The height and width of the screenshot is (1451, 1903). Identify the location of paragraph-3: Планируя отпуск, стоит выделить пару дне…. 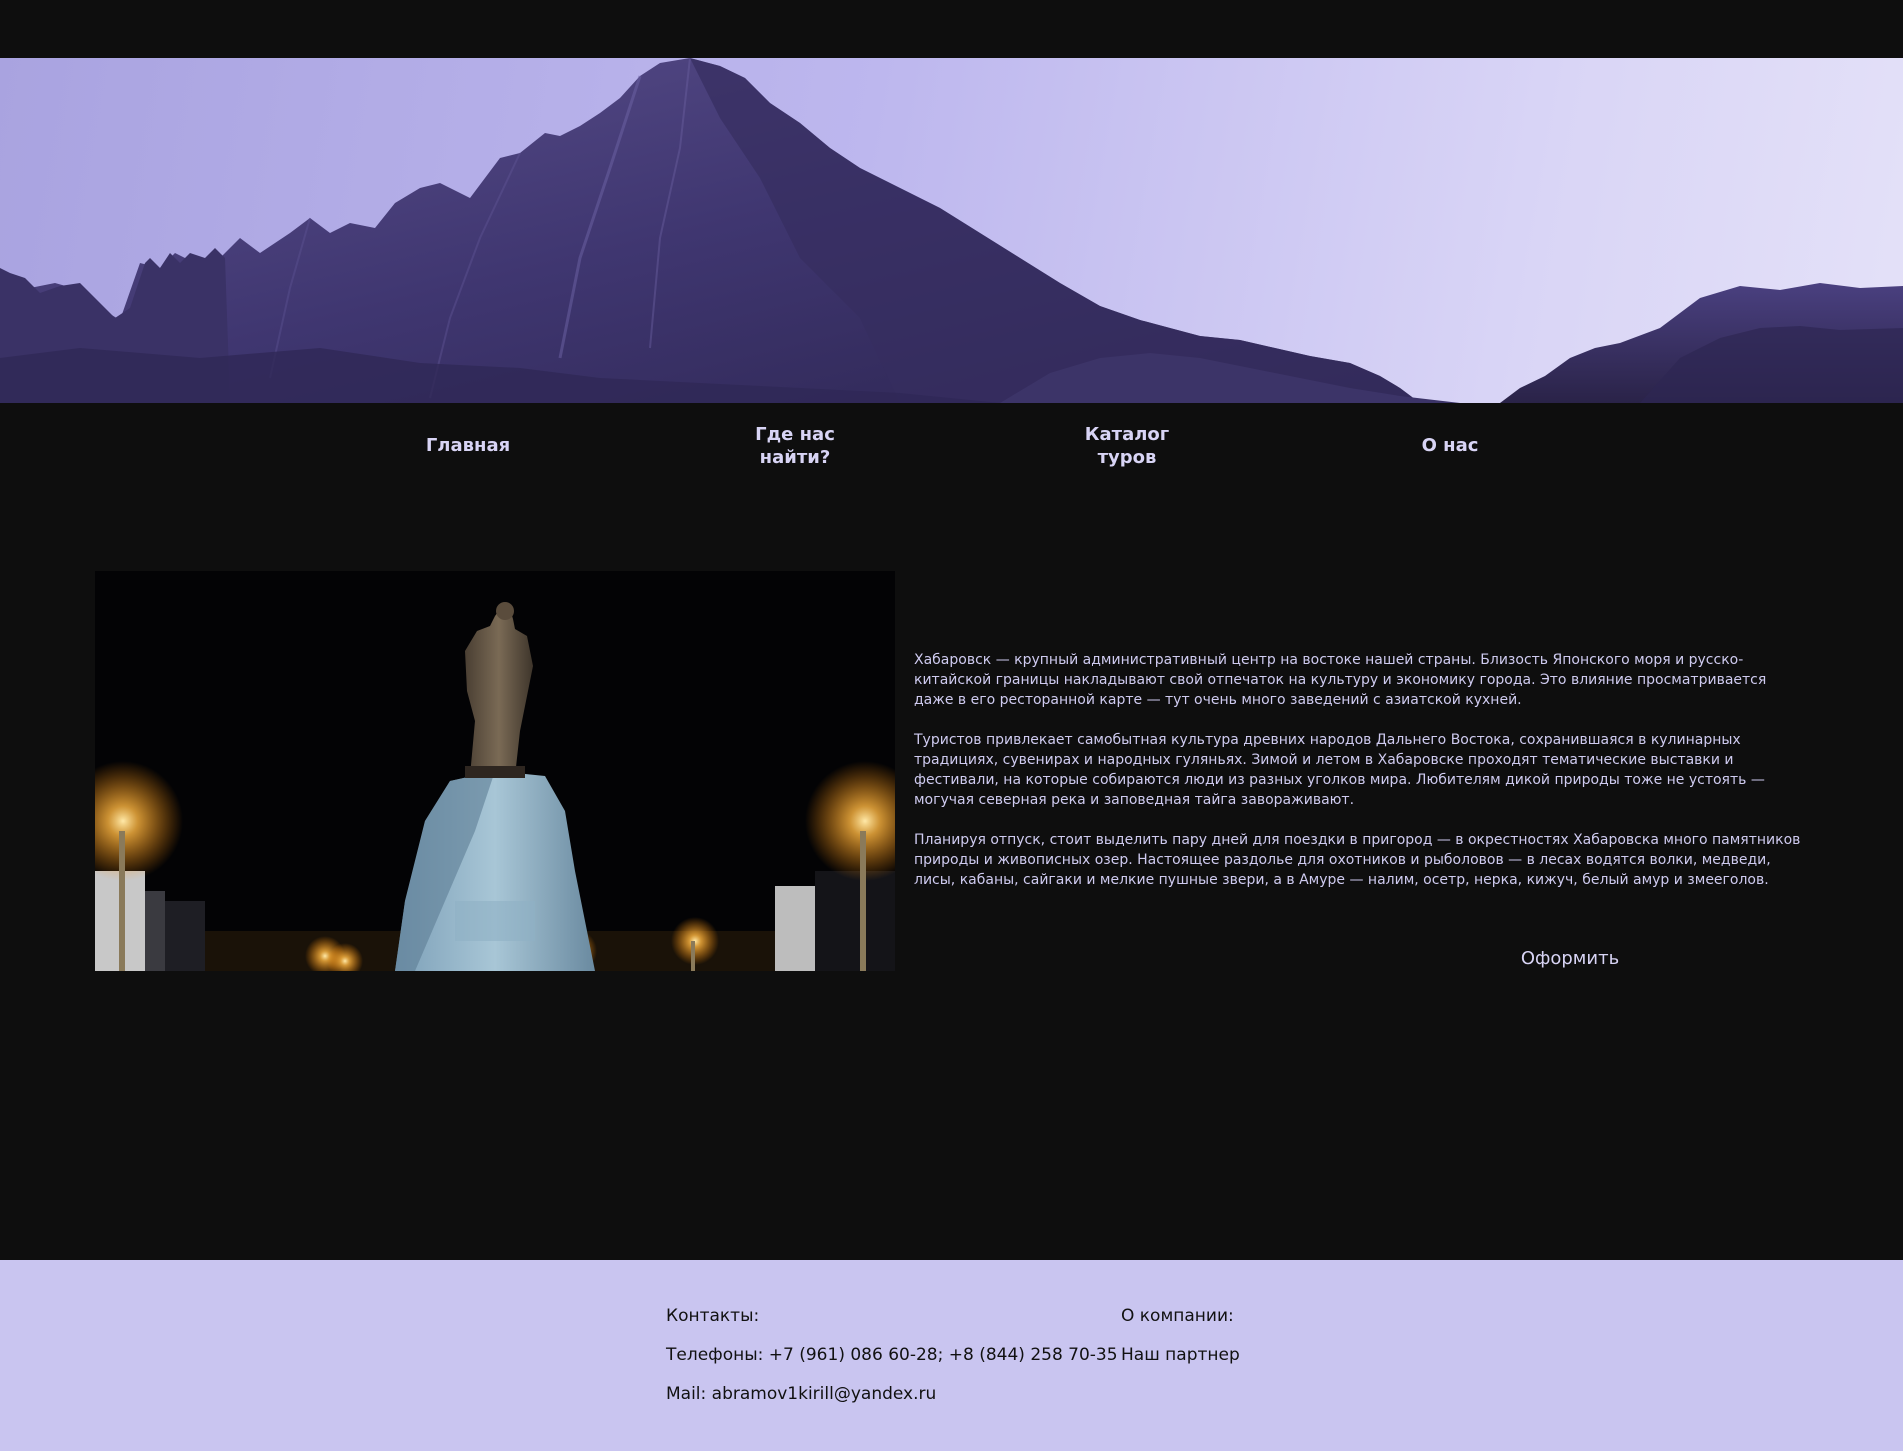
(1357, 860).